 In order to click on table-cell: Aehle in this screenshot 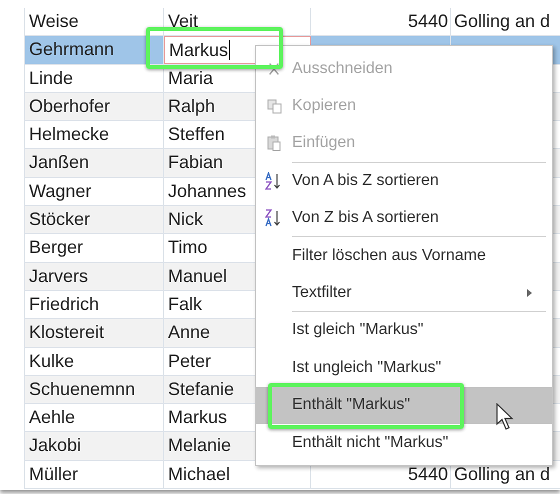, I will do `click(52, 417)`.